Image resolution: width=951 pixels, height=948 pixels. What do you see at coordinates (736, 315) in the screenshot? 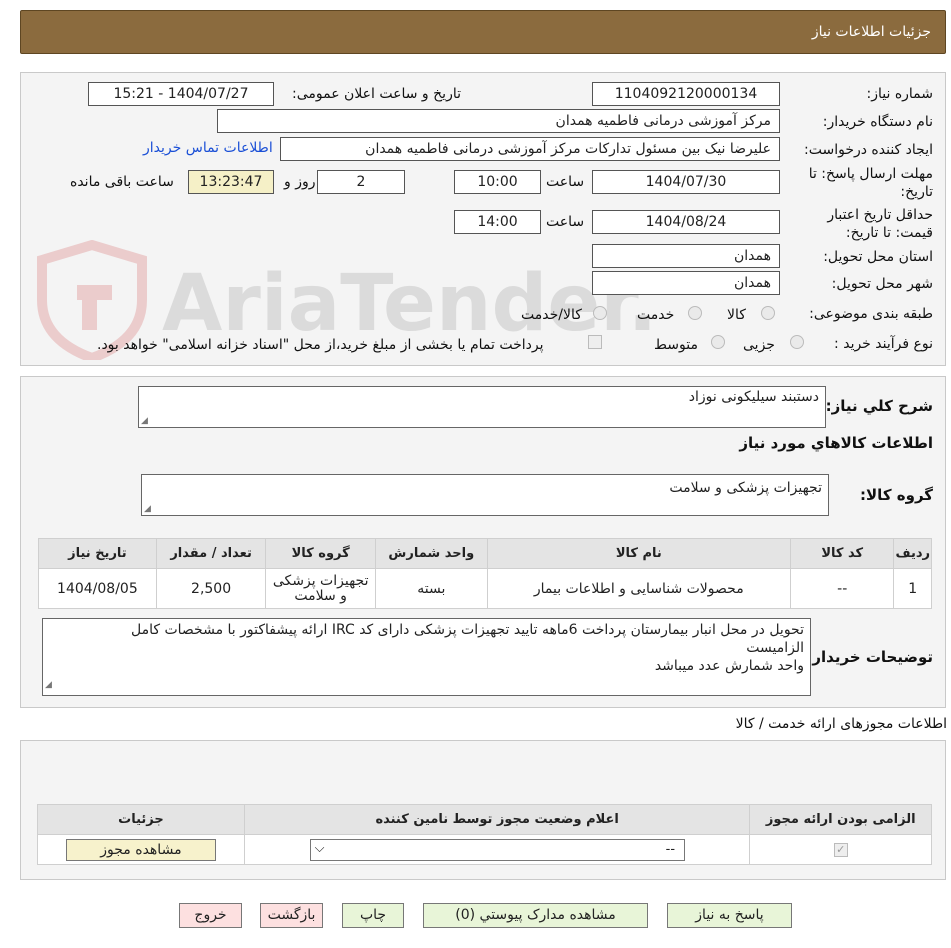
I see `category-option-goods: کالا` at bounding box center [736, 315].